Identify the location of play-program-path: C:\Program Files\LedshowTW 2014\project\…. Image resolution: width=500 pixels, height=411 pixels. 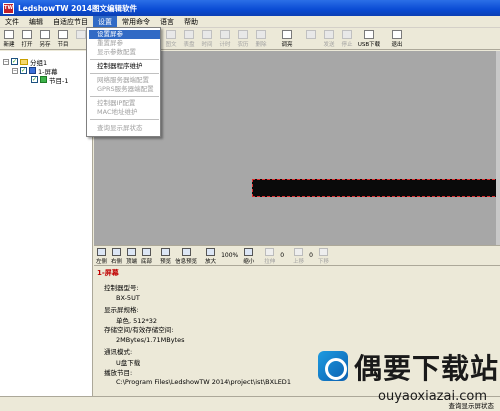
(203, 382).